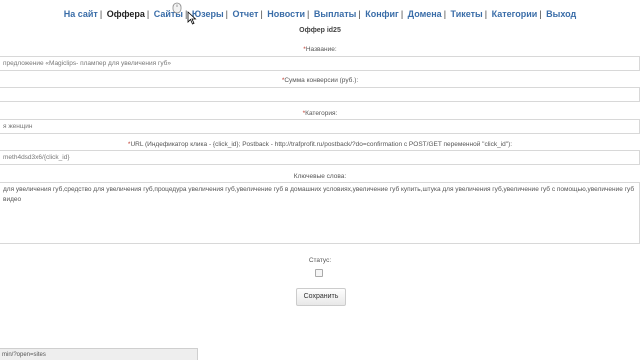 The height and width of the screenshot is (361, 640). What do you see at coordinates (320, 157) in the screenshot?
I see `url-input: meth4dsd3x6/{click_id}` at bounding box center [320, 157].